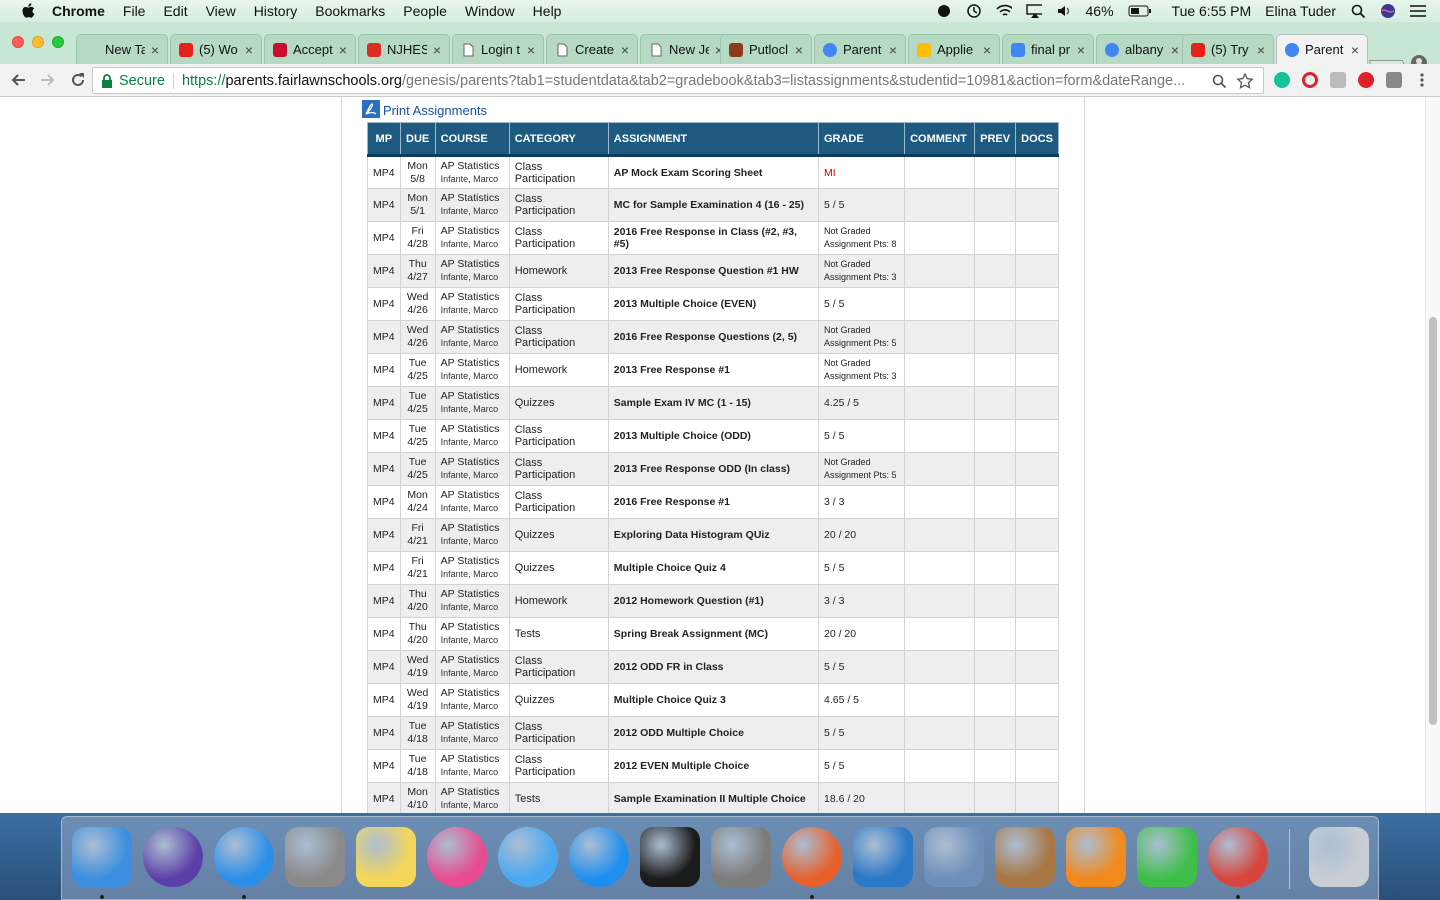 The width and height of the screenshot is (1440, 900). I want to click on firefox-icon, so click(812, 857).